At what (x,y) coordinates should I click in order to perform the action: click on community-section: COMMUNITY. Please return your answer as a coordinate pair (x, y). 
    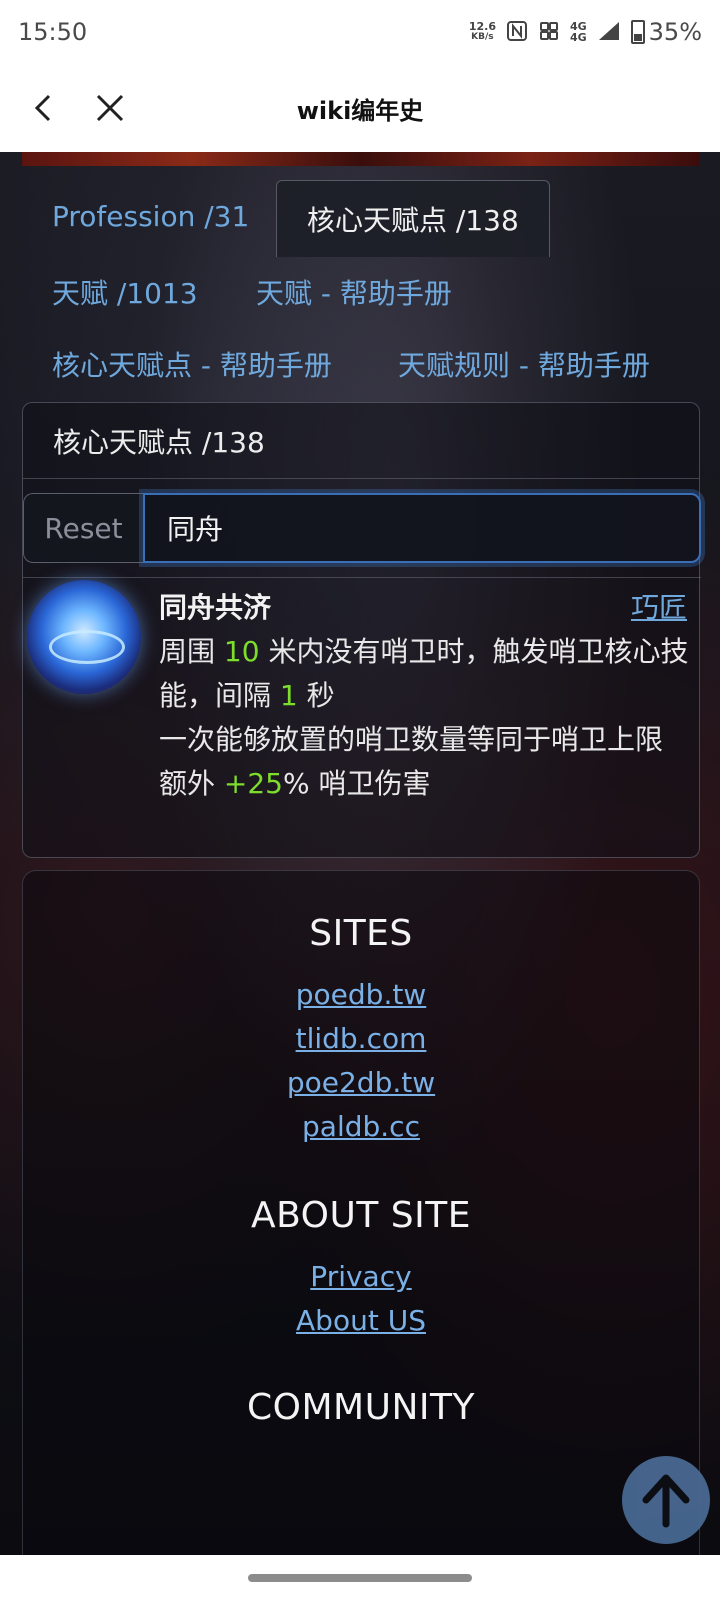
    Looking at the image, I should click on (361, 1407).